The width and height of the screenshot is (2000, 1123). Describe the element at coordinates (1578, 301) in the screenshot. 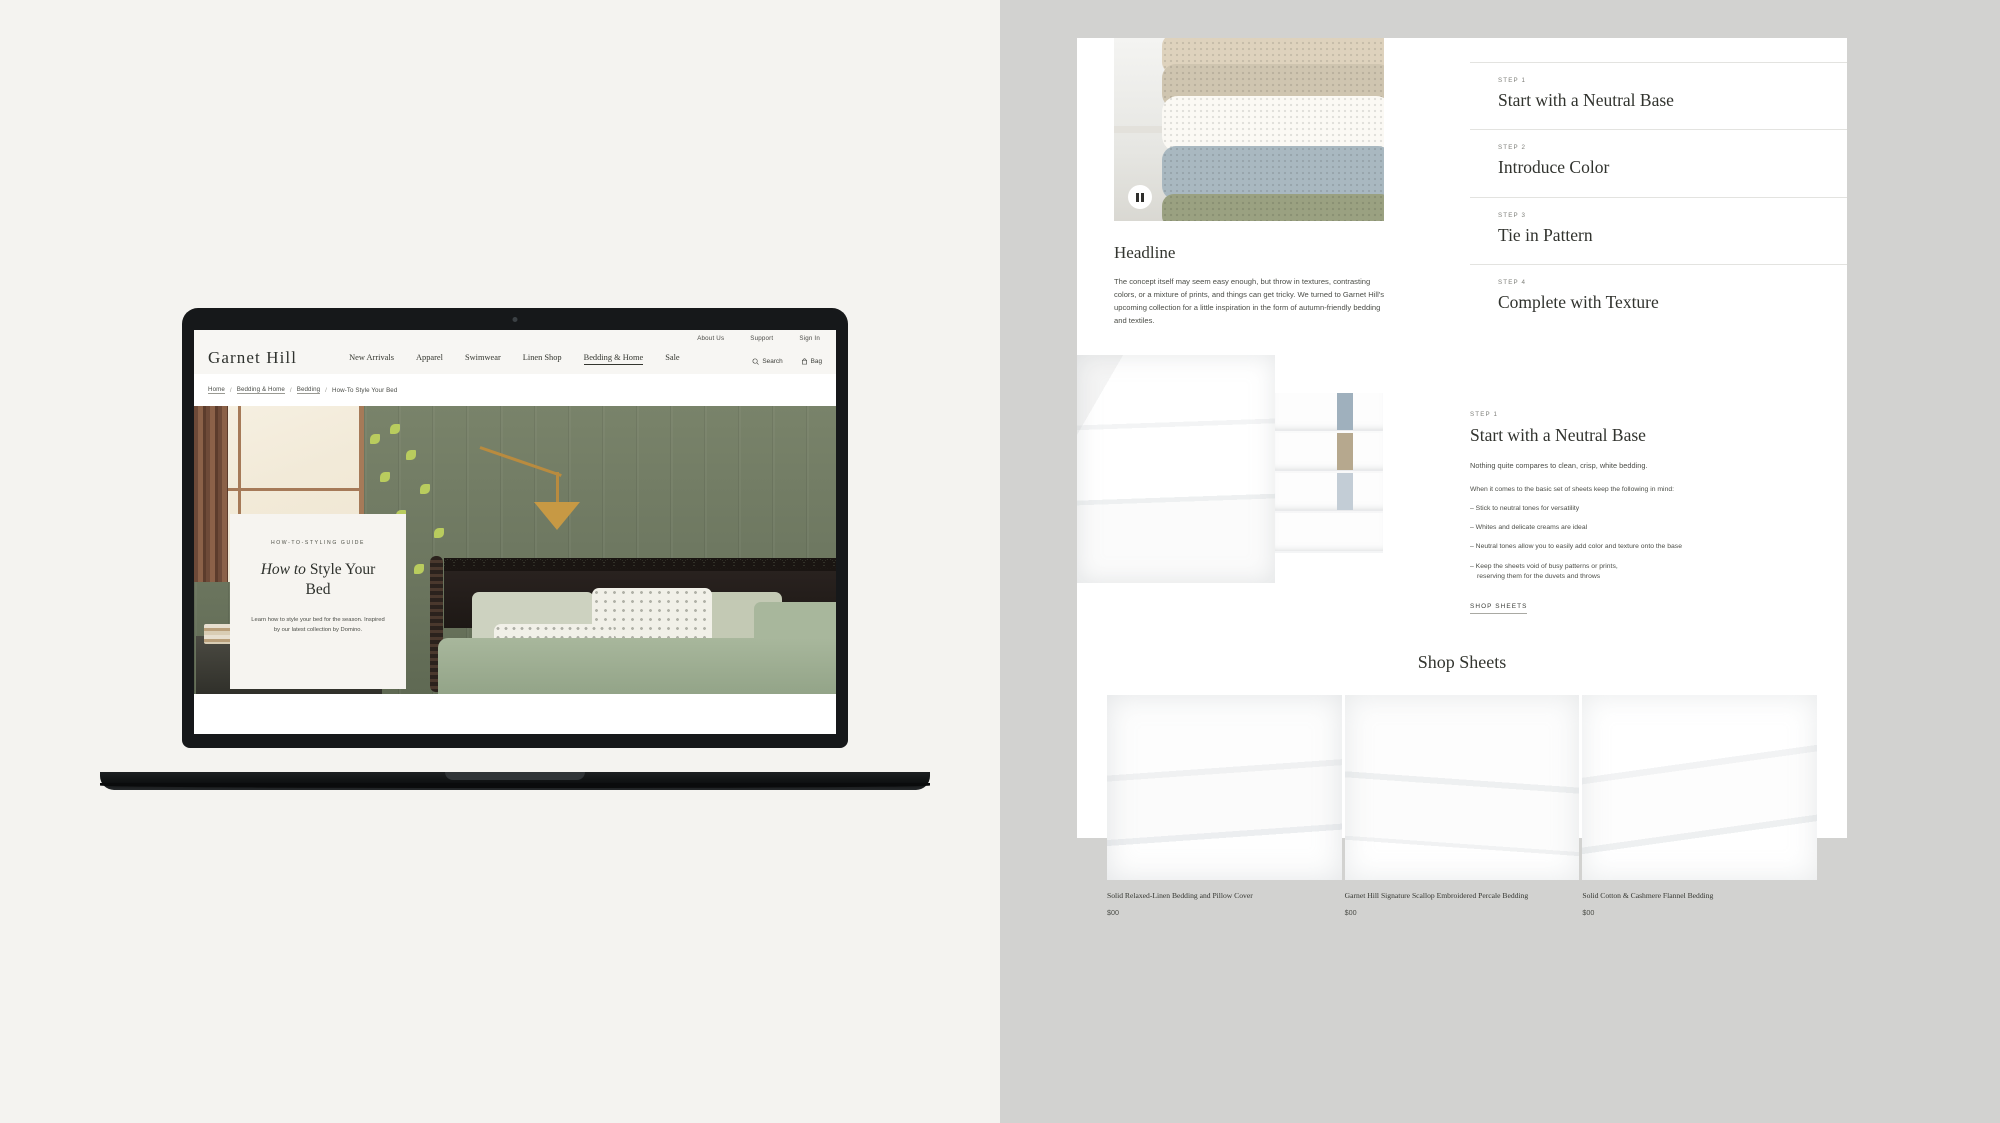

I see `step-name: Complete with Texture` at that location.